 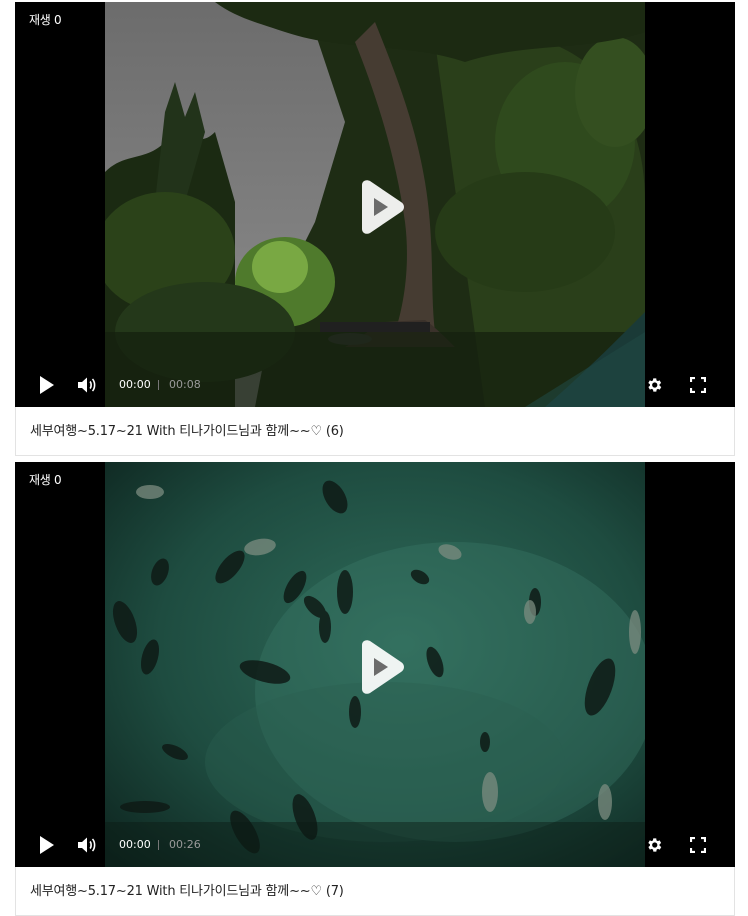 What do you see at coordinates (375, 845) in the screenshot?
I see `player-controls: 00:00 00:26` at bounding box center [375, 845].